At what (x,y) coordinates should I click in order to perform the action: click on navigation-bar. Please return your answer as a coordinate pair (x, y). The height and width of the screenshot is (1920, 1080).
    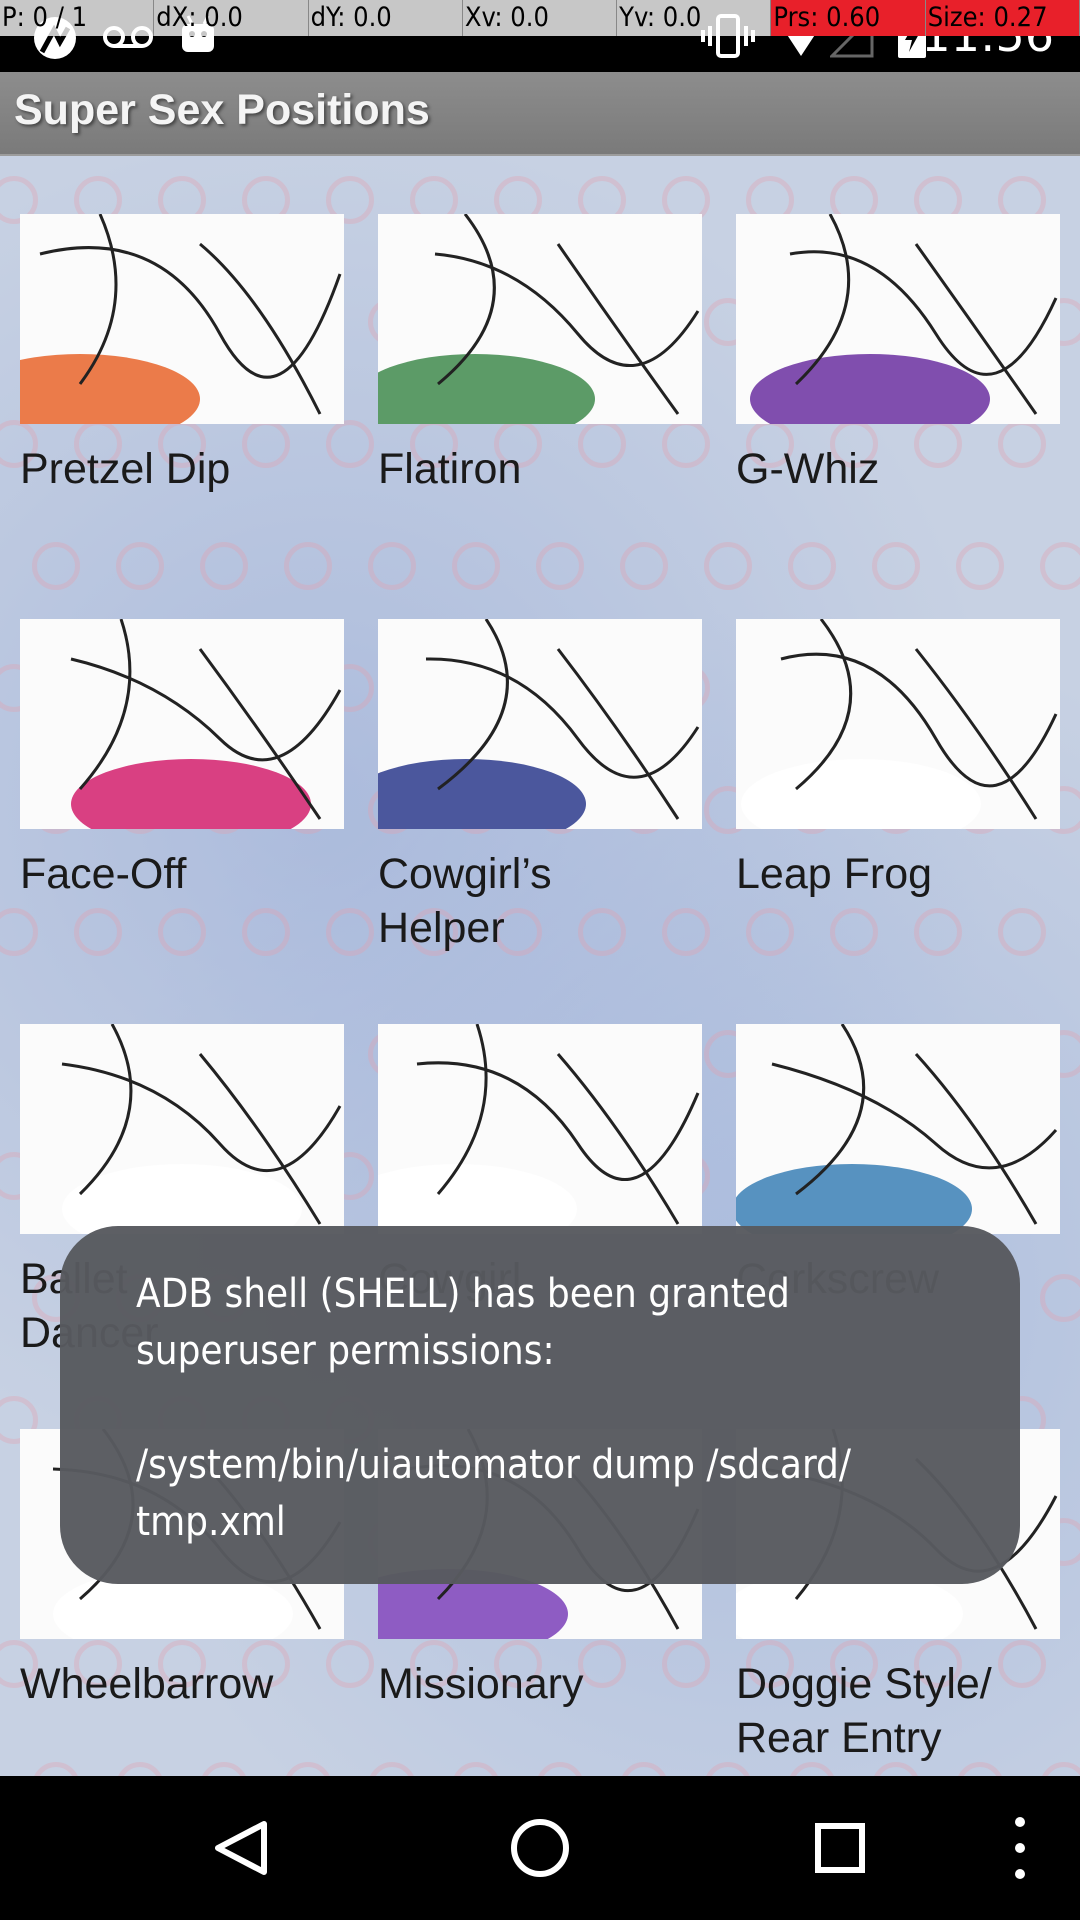
    Looking at the image, I should click on (540, 1848).